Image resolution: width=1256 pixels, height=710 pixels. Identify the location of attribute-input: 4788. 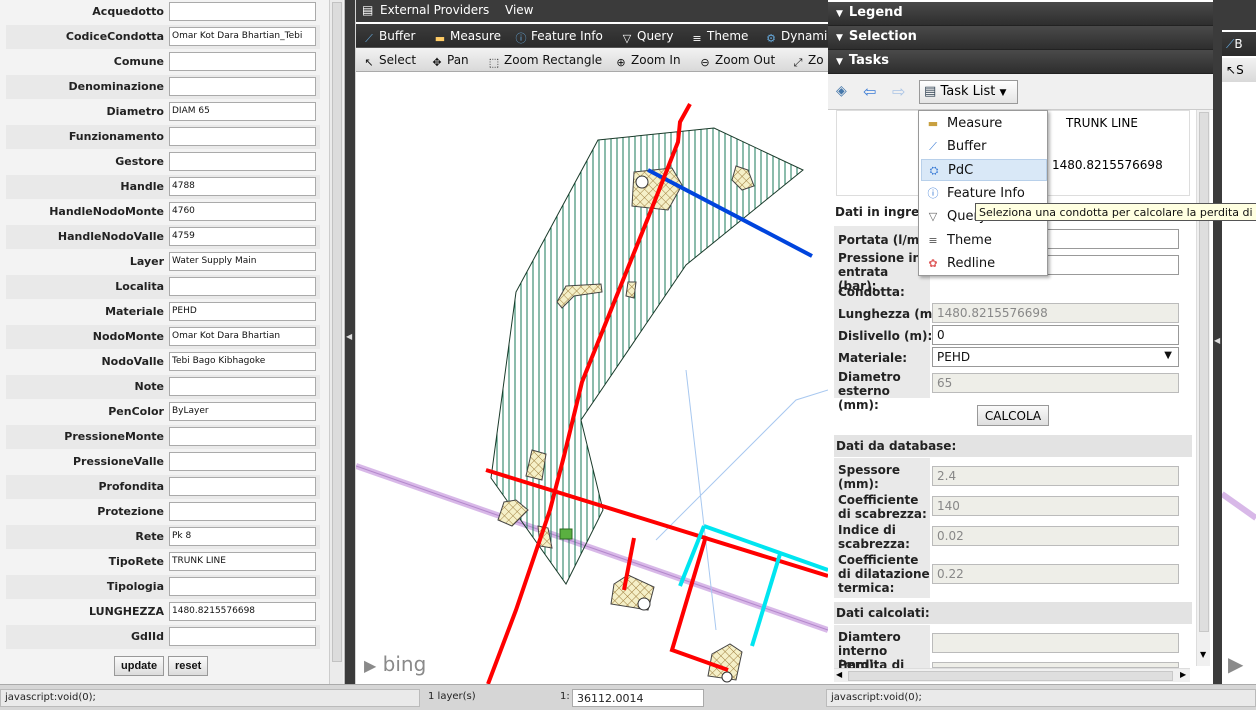
(242, 186).